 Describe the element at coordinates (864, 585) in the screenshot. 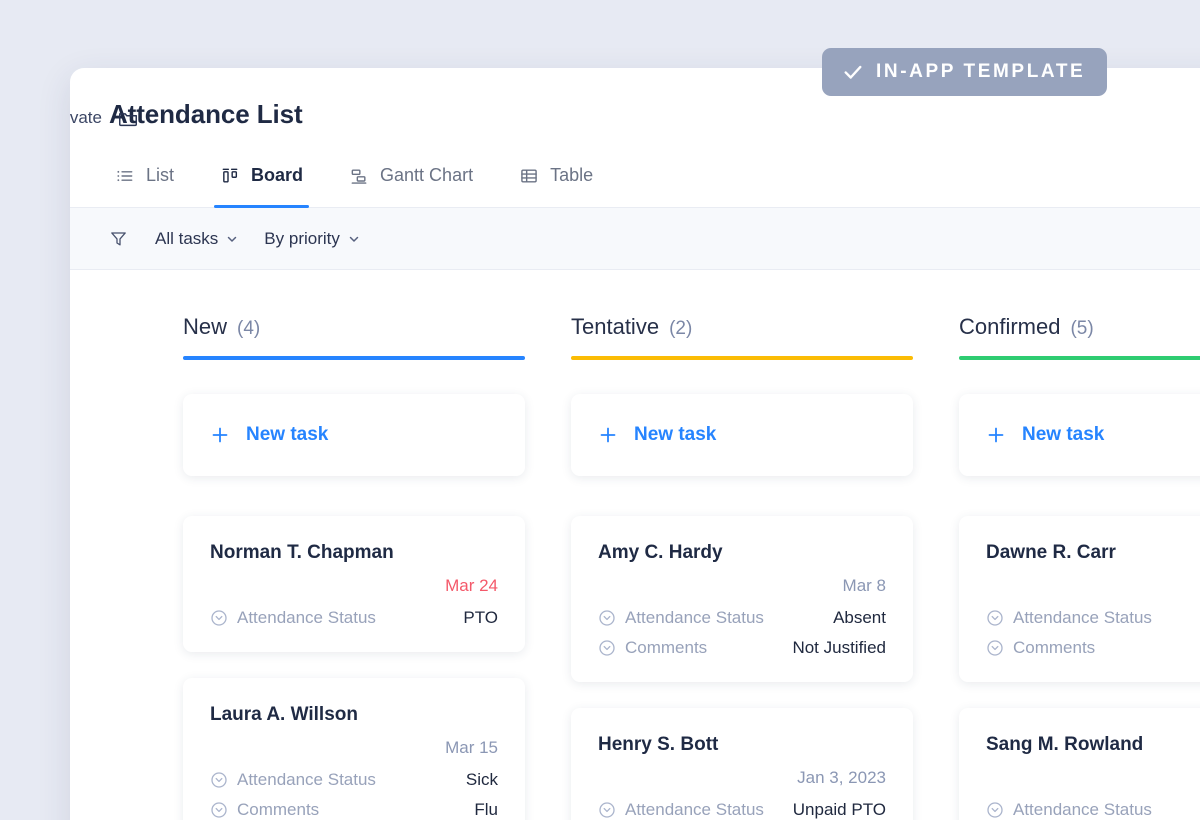

I see `task-card-date: Mar 8` at that location.